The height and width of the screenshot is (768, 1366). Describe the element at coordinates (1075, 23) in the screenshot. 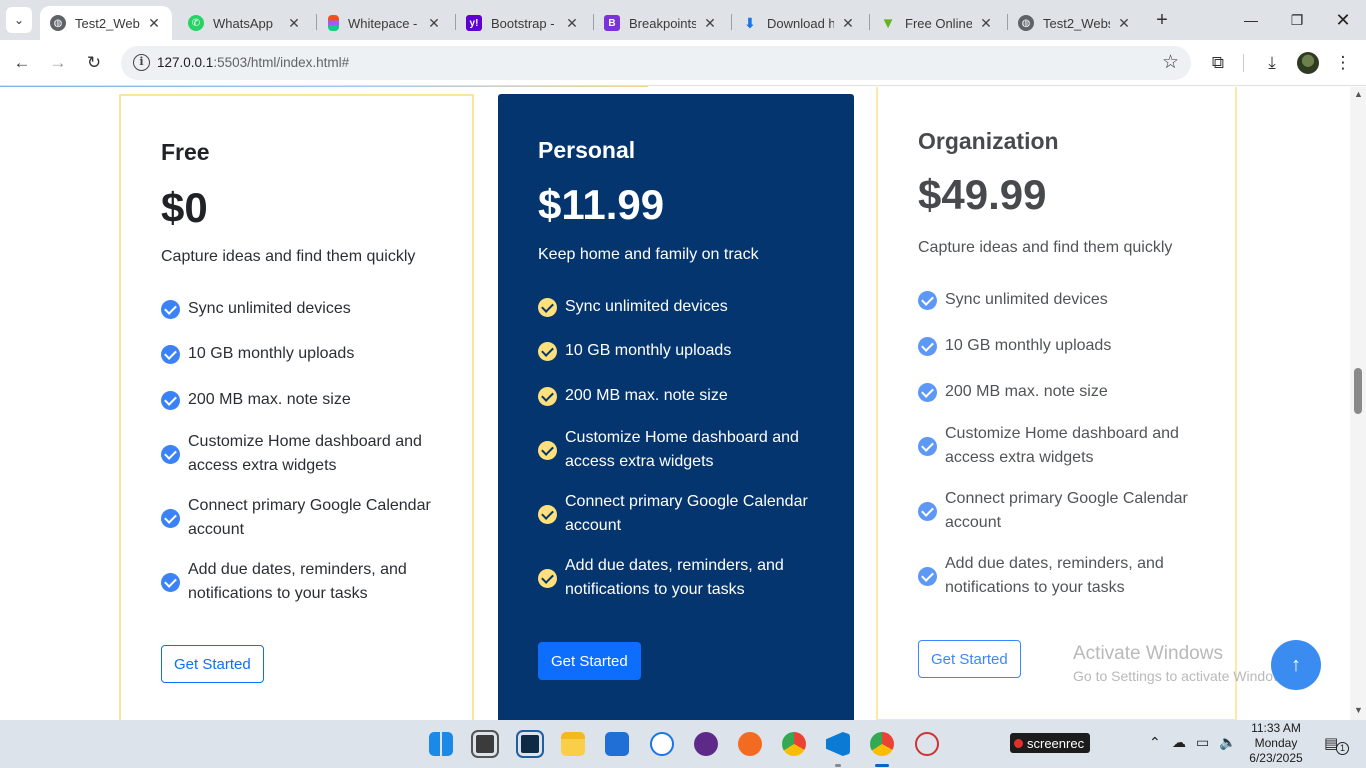

I see `tab-test2-website-2: ◍ Test2_Websit ✕` at that location.